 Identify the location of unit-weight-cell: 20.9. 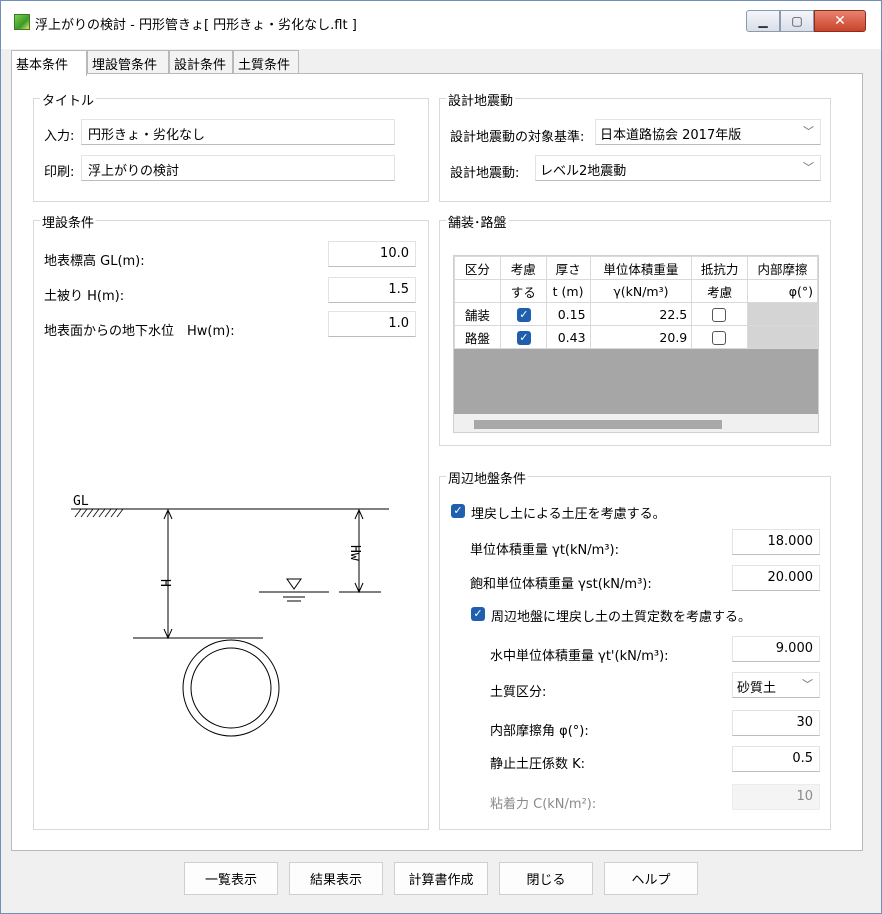
(641, 337).